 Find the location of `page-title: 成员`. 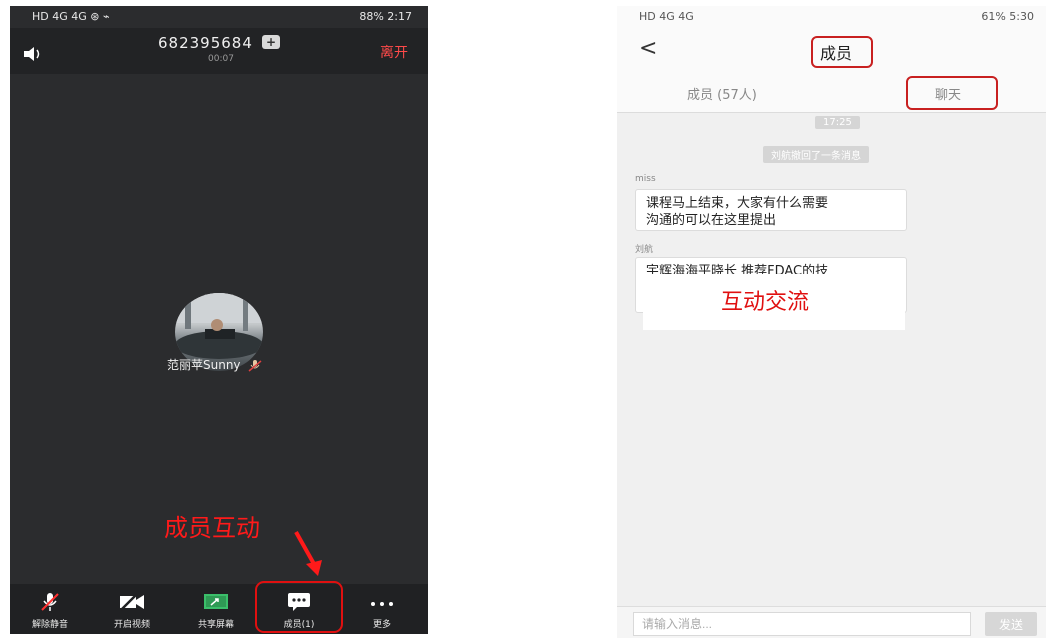

page-title: 成员 is located at coordinates (836, 53).